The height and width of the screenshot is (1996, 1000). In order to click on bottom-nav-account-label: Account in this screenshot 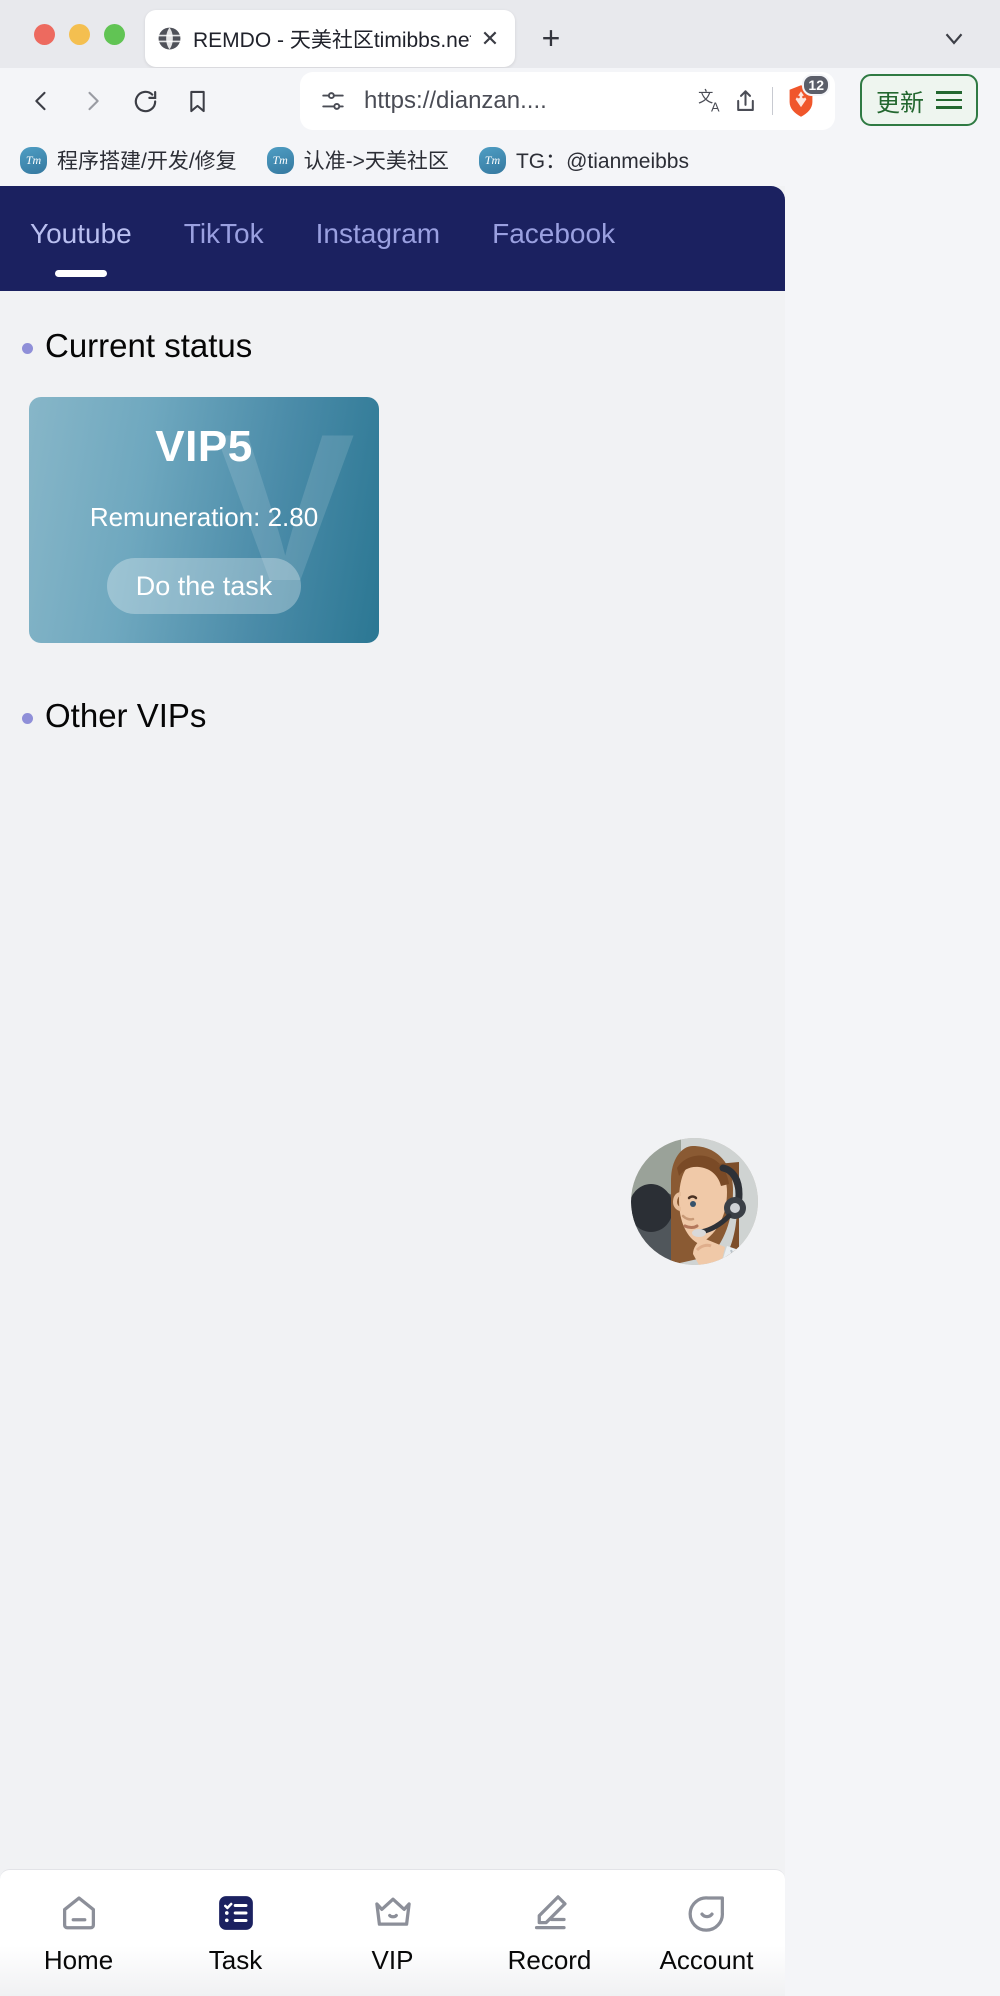, I will do `click(706, 1960)`.